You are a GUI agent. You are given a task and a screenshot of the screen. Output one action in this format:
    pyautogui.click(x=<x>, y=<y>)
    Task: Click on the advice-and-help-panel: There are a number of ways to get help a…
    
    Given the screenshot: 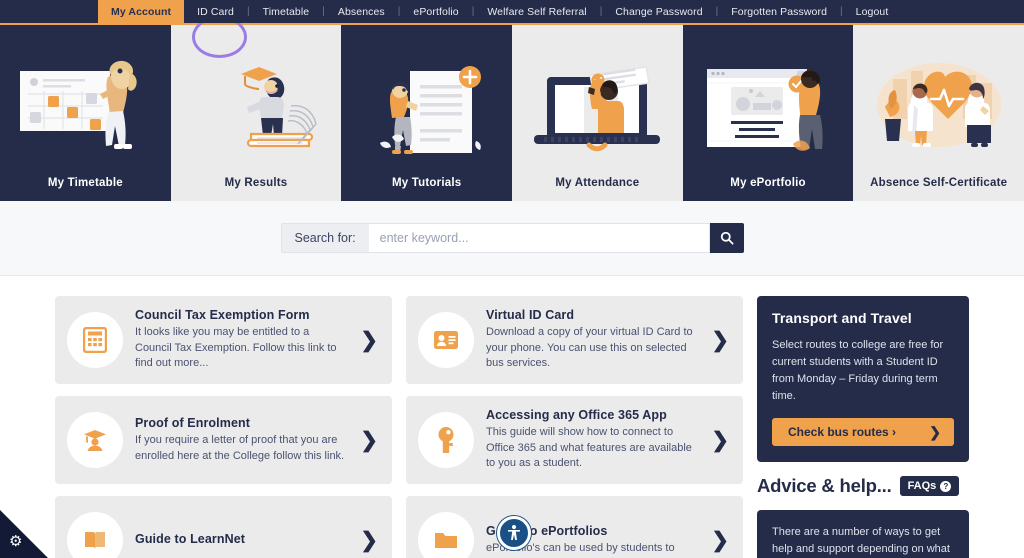 What is the action you would take?
    pyautogui.click(x=863, y=534)
    